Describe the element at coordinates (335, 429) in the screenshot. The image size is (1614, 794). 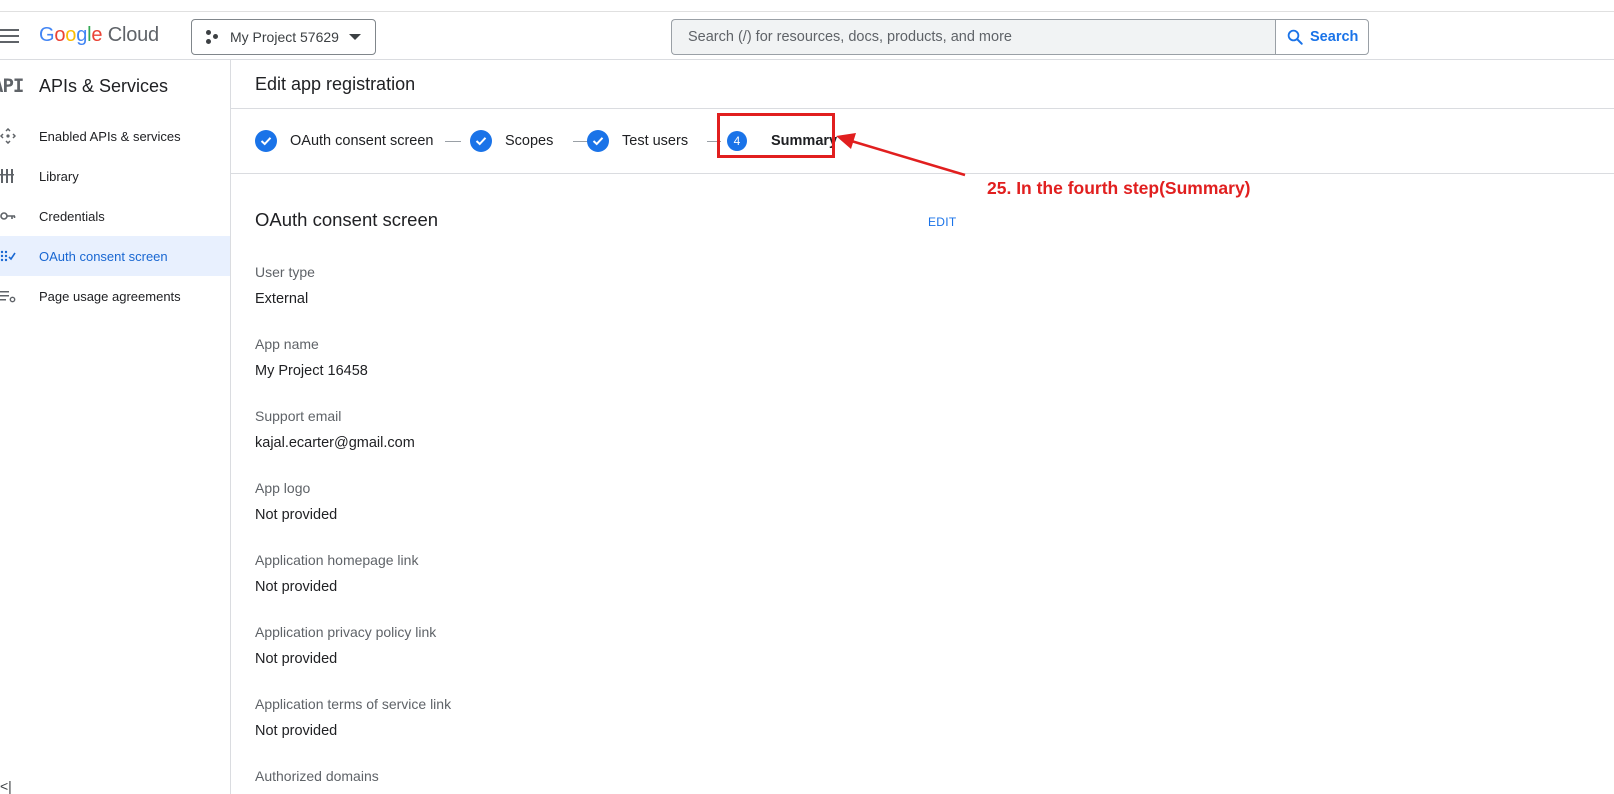
I see `field-support-email: Support email kajal.ecarter@gmail.com` at that location.